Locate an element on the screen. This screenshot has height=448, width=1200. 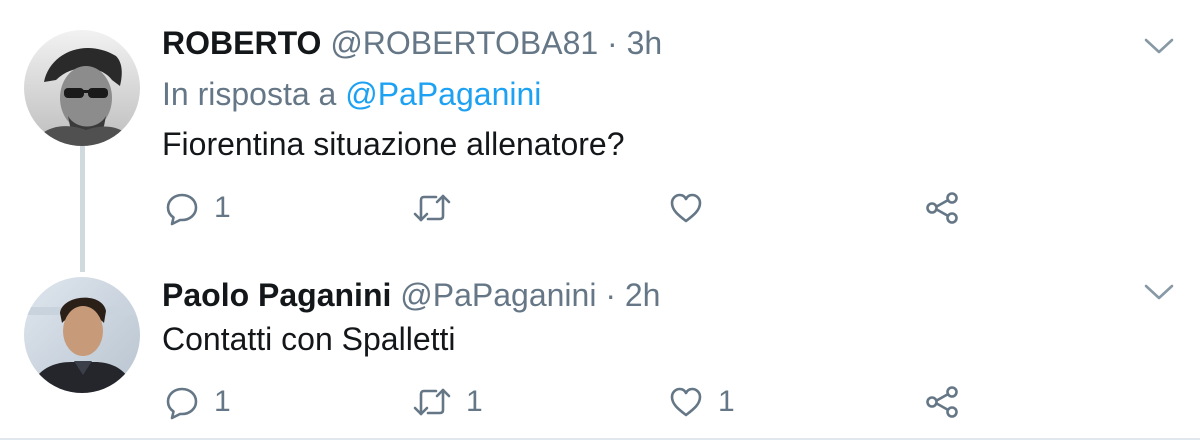
user-handle: @ROBERTOBA81 is located at coordinates (464, 43).